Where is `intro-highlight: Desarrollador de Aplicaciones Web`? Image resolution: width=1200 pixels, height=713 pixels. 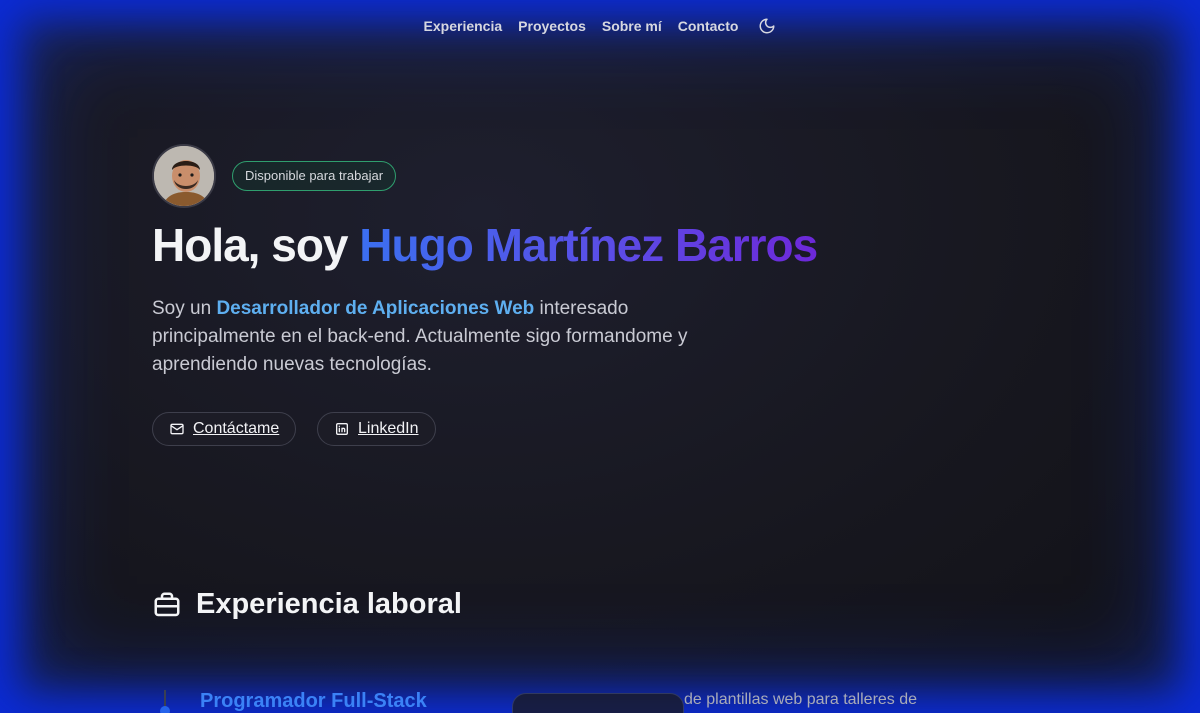
intro-highlight: Desarrollador de Aplicaciones Web is located at coordinates (375, 308).